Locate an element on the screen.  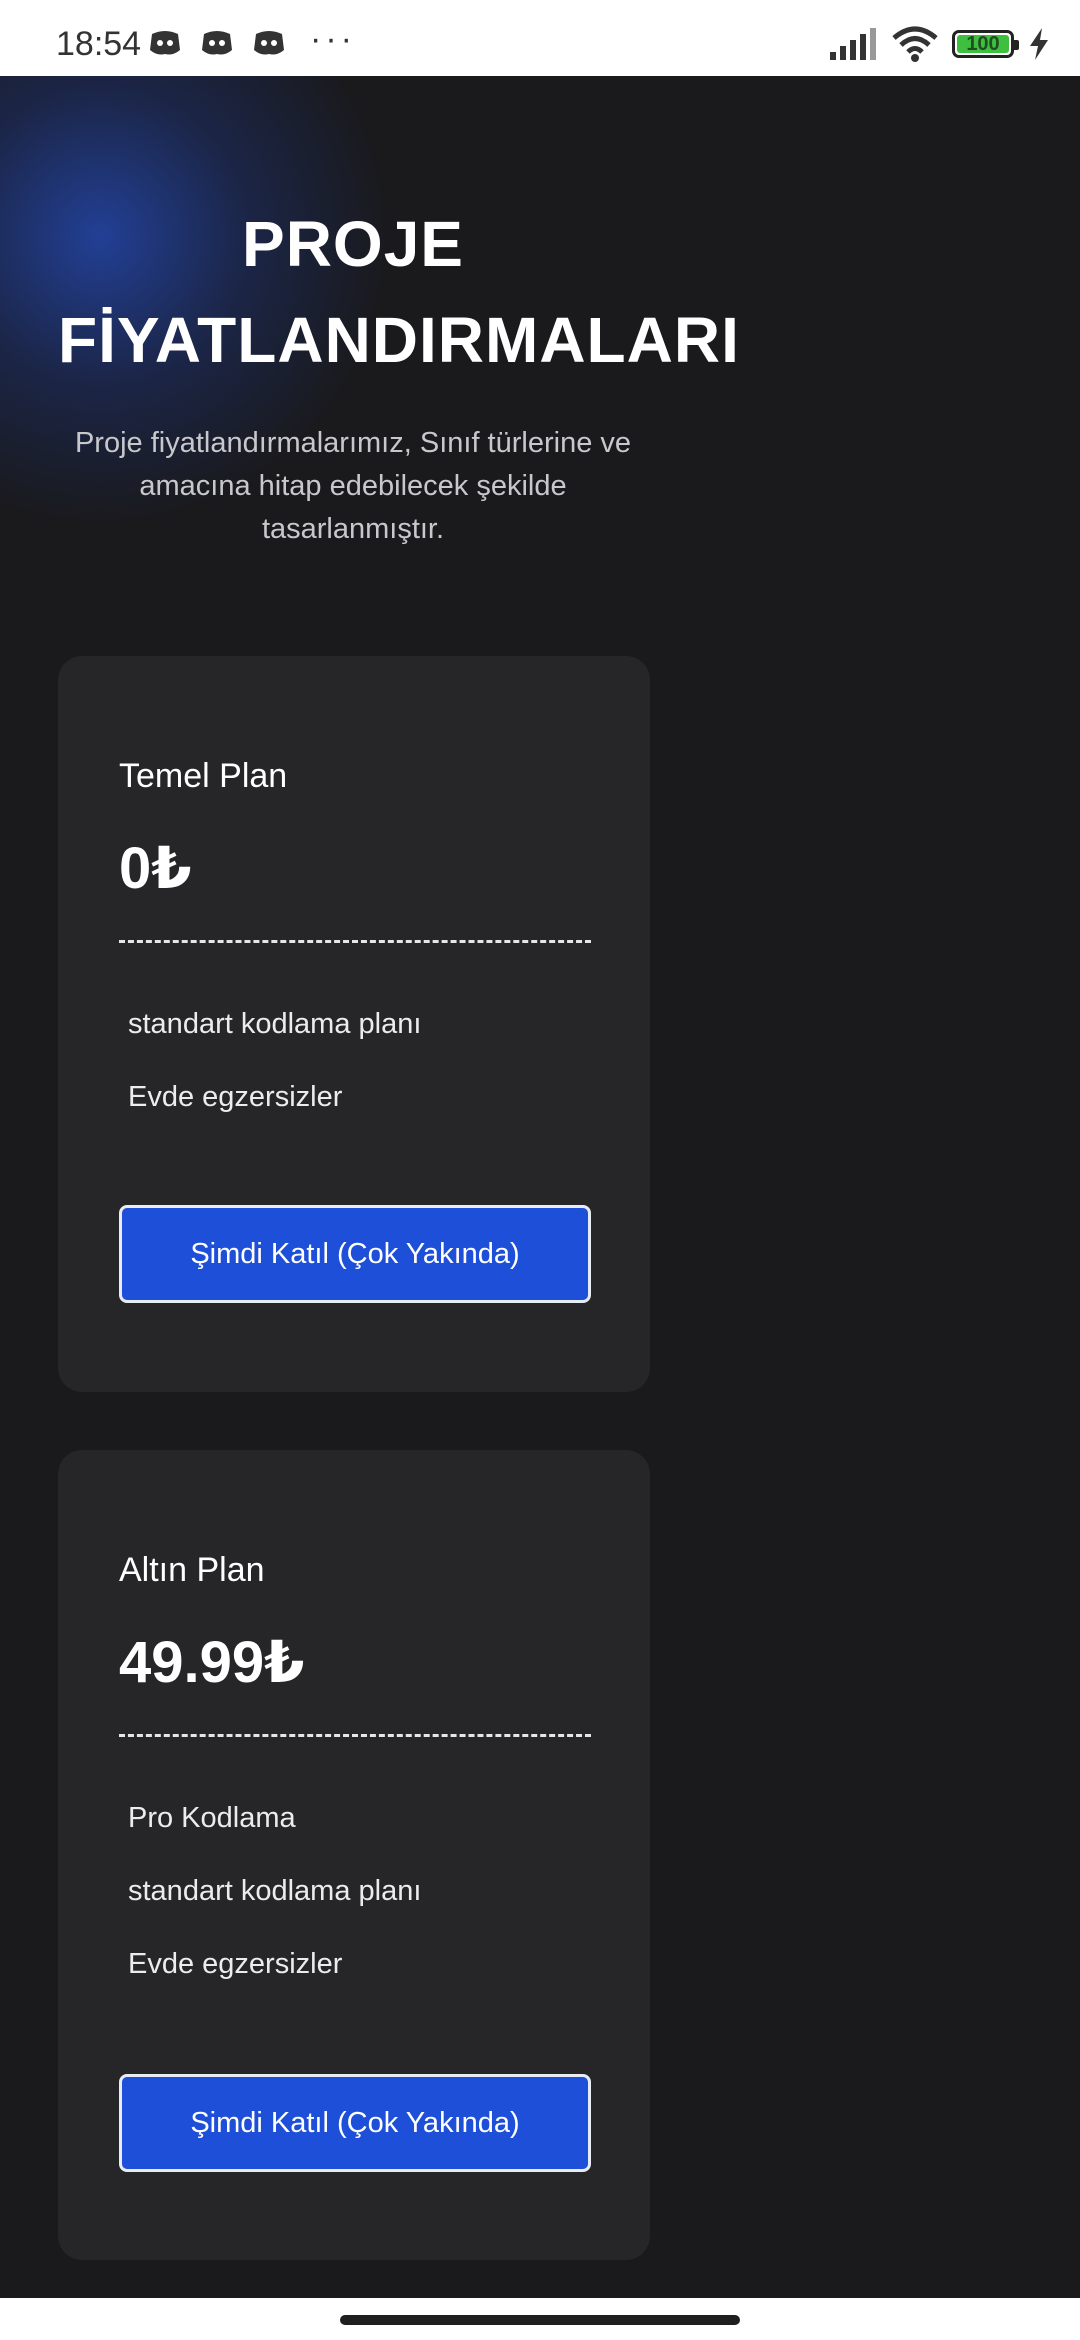
plan-price: 49.99₺ is located at coordinates (212, 1662).